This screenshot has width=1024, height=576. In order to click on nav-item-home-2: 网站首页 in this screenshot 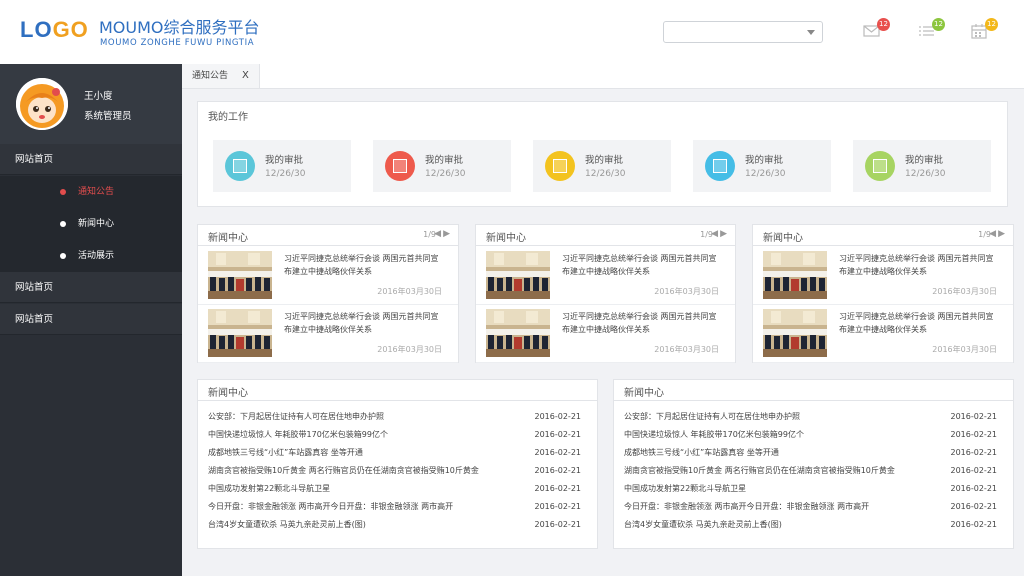, I will do `click(91, 287)`.